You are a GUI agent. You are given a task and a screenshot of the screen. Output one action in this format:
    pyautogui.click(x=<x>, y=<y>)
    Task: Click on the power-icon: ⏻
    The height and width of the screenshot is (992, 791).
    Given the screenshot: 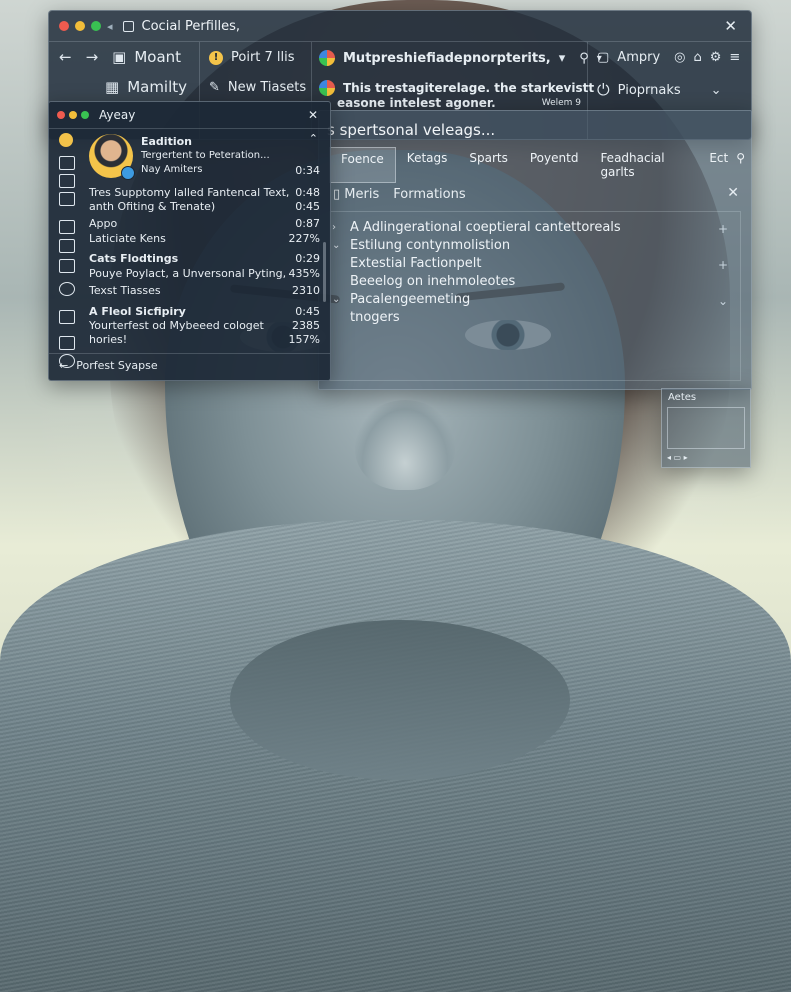 What is the action you would take?
    pyautogui.click(x=603, y=90)
    